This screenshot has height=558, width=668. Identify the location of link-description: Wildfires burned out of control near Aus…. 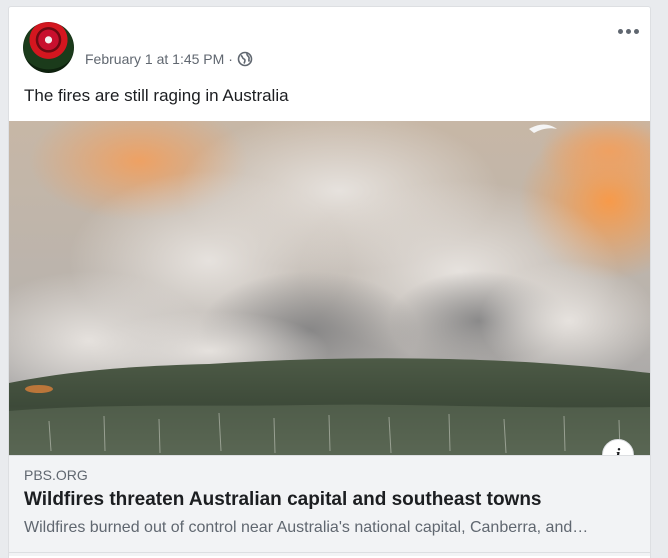
(306, 527).